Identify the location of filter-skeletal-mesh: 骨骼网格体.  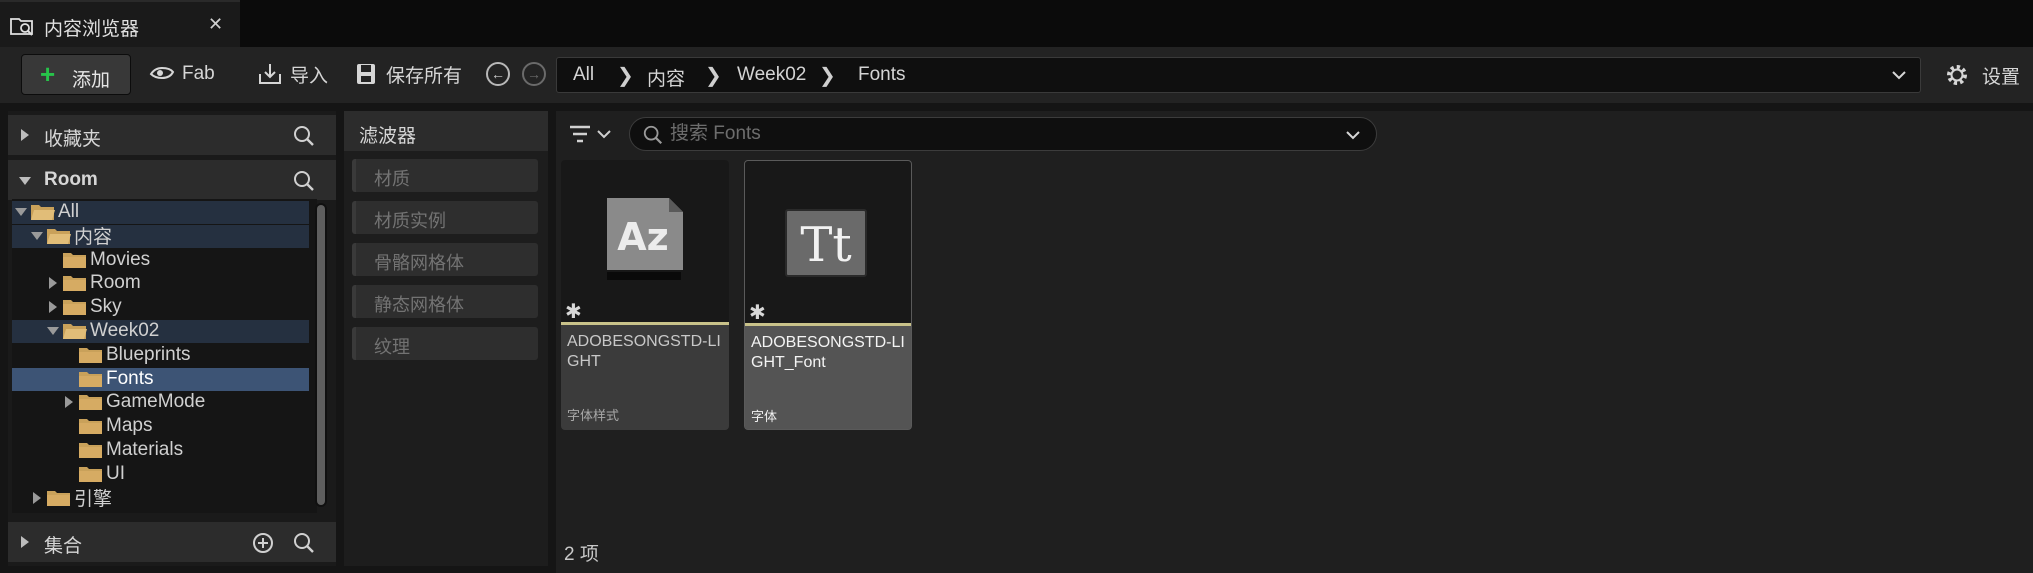
(445, 259).